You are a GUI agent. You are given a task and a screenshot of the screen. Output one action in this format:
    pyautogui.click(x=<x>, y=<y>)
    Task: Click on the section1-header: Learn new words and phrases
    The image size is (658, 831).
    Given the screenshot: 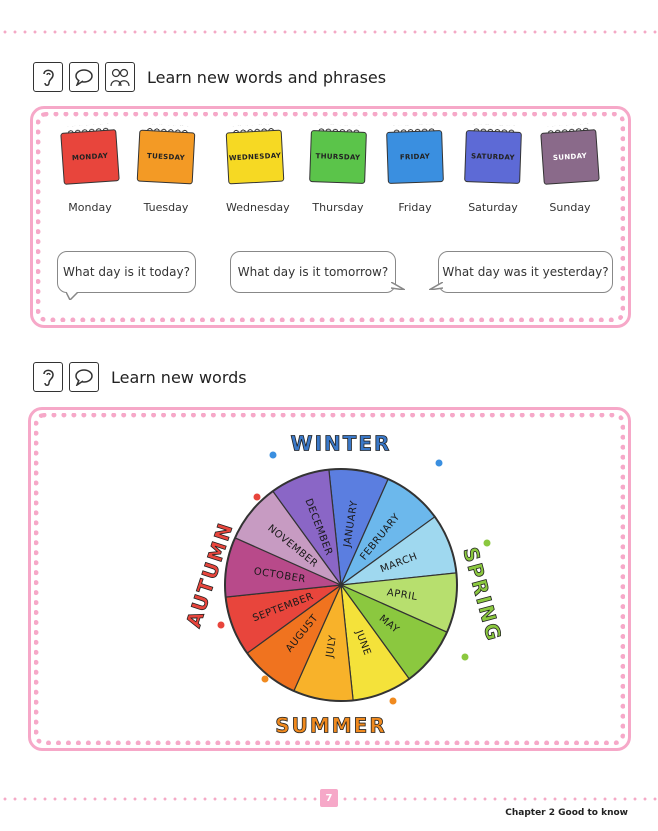 What is the action you would take?
    pyautogui.click(x=209, y=77)
    